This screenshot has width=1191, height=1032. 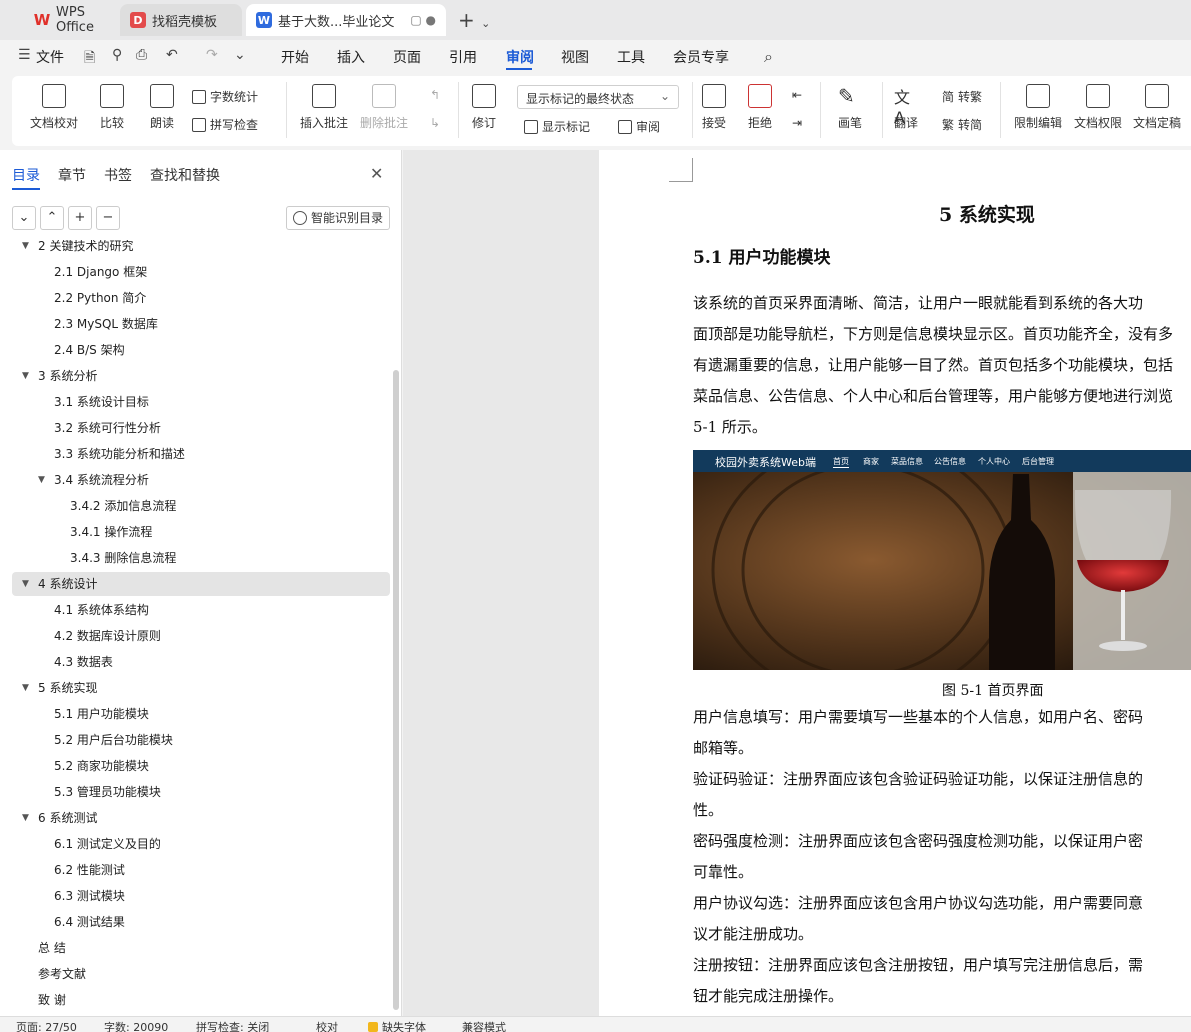 What do you see at coordinates (962, 96) in the screenshot?
I see `to-traditional-button: 简 转繁` at bounding box center [962, 96].